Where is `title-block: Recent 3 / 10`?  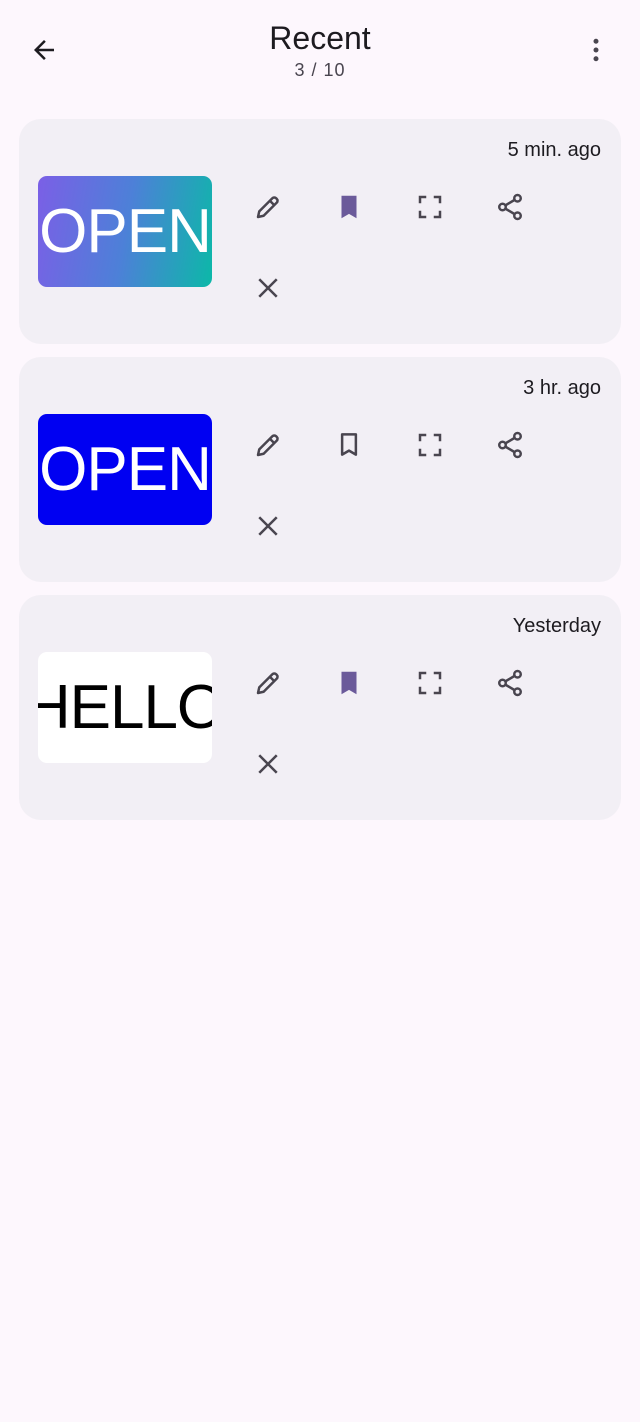 title-block: Recent 3 / 10 is located at coordinates (320, 50).